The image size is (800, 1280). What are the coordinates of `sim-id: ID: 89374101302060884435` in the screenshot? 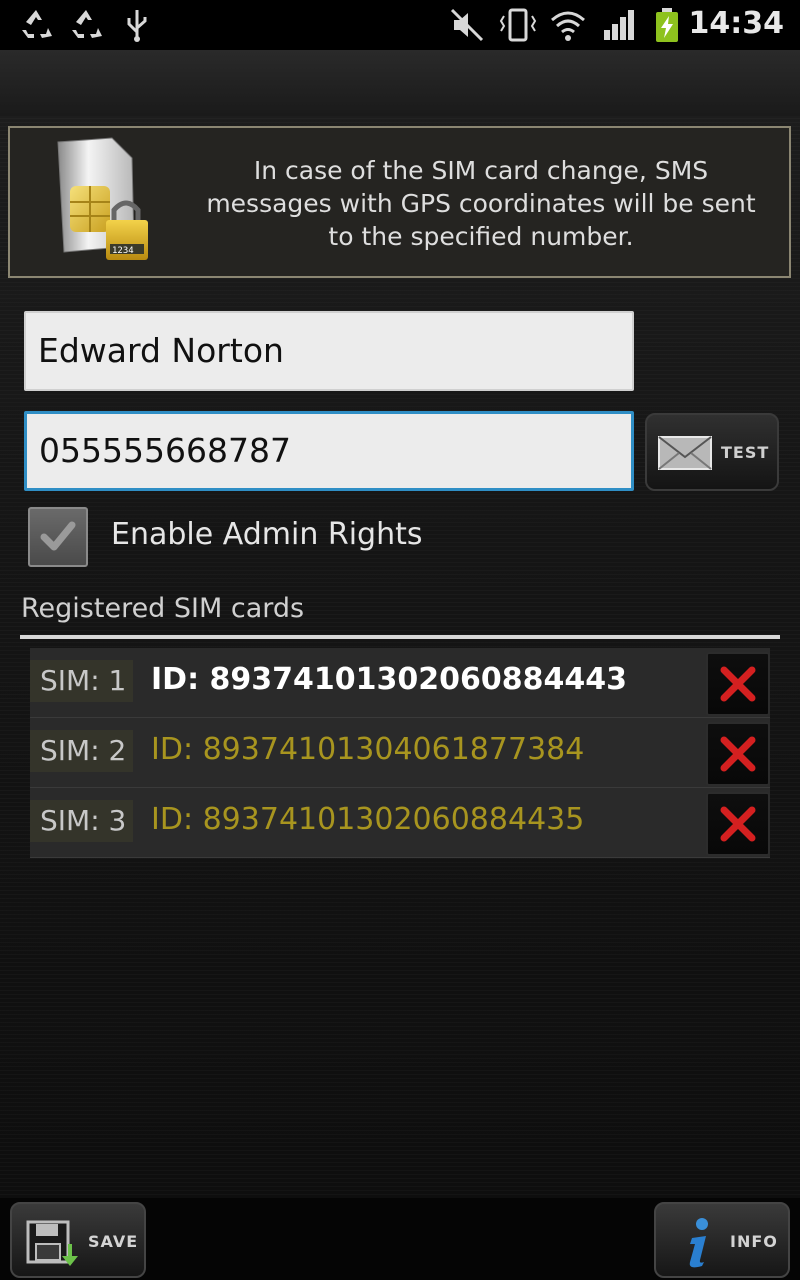 It's located at (368, 819).